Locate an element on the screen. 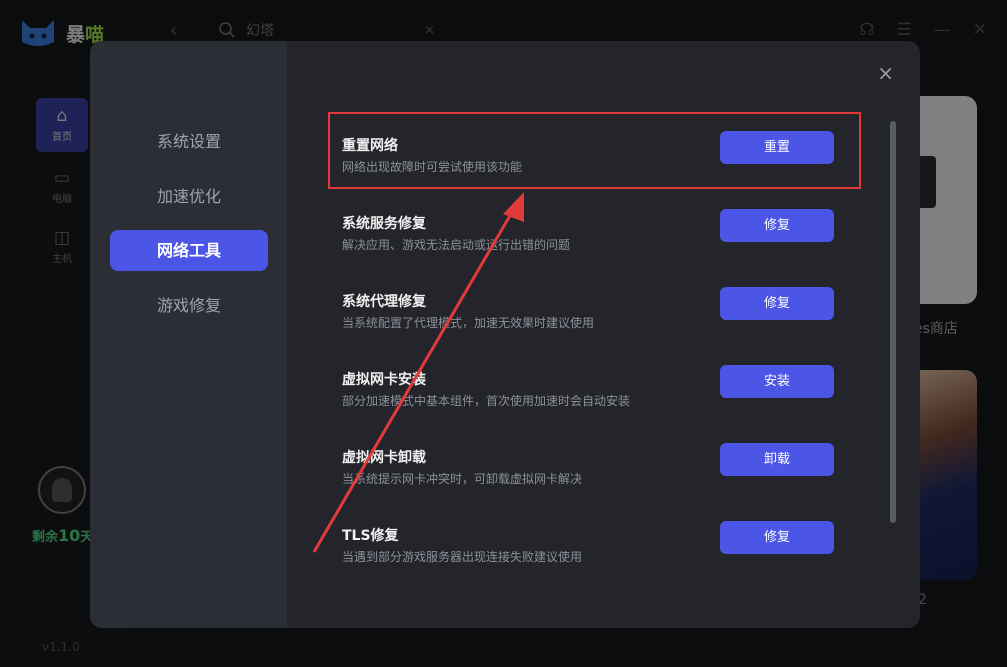 The image size is (1007, 667). tab-system-settings: 系统设置 is located at coordinates (189, 141).